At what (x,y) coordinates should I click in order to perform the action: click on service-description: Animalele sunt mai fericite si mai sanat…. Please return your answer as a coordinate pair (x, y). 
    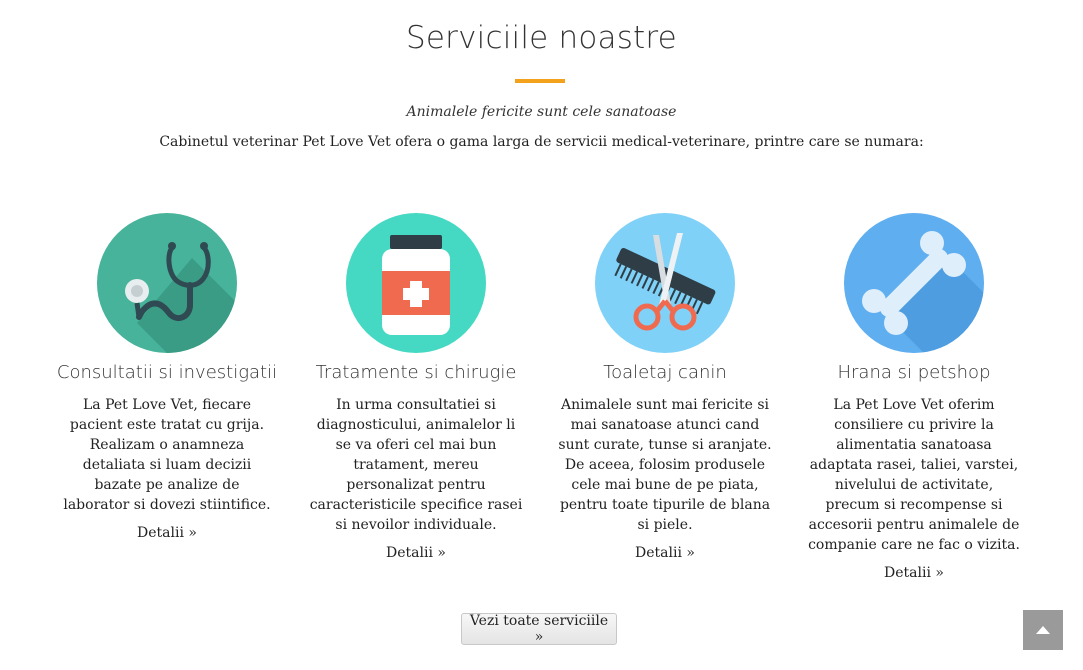
    Looking at the image, I should click on (665, 465).